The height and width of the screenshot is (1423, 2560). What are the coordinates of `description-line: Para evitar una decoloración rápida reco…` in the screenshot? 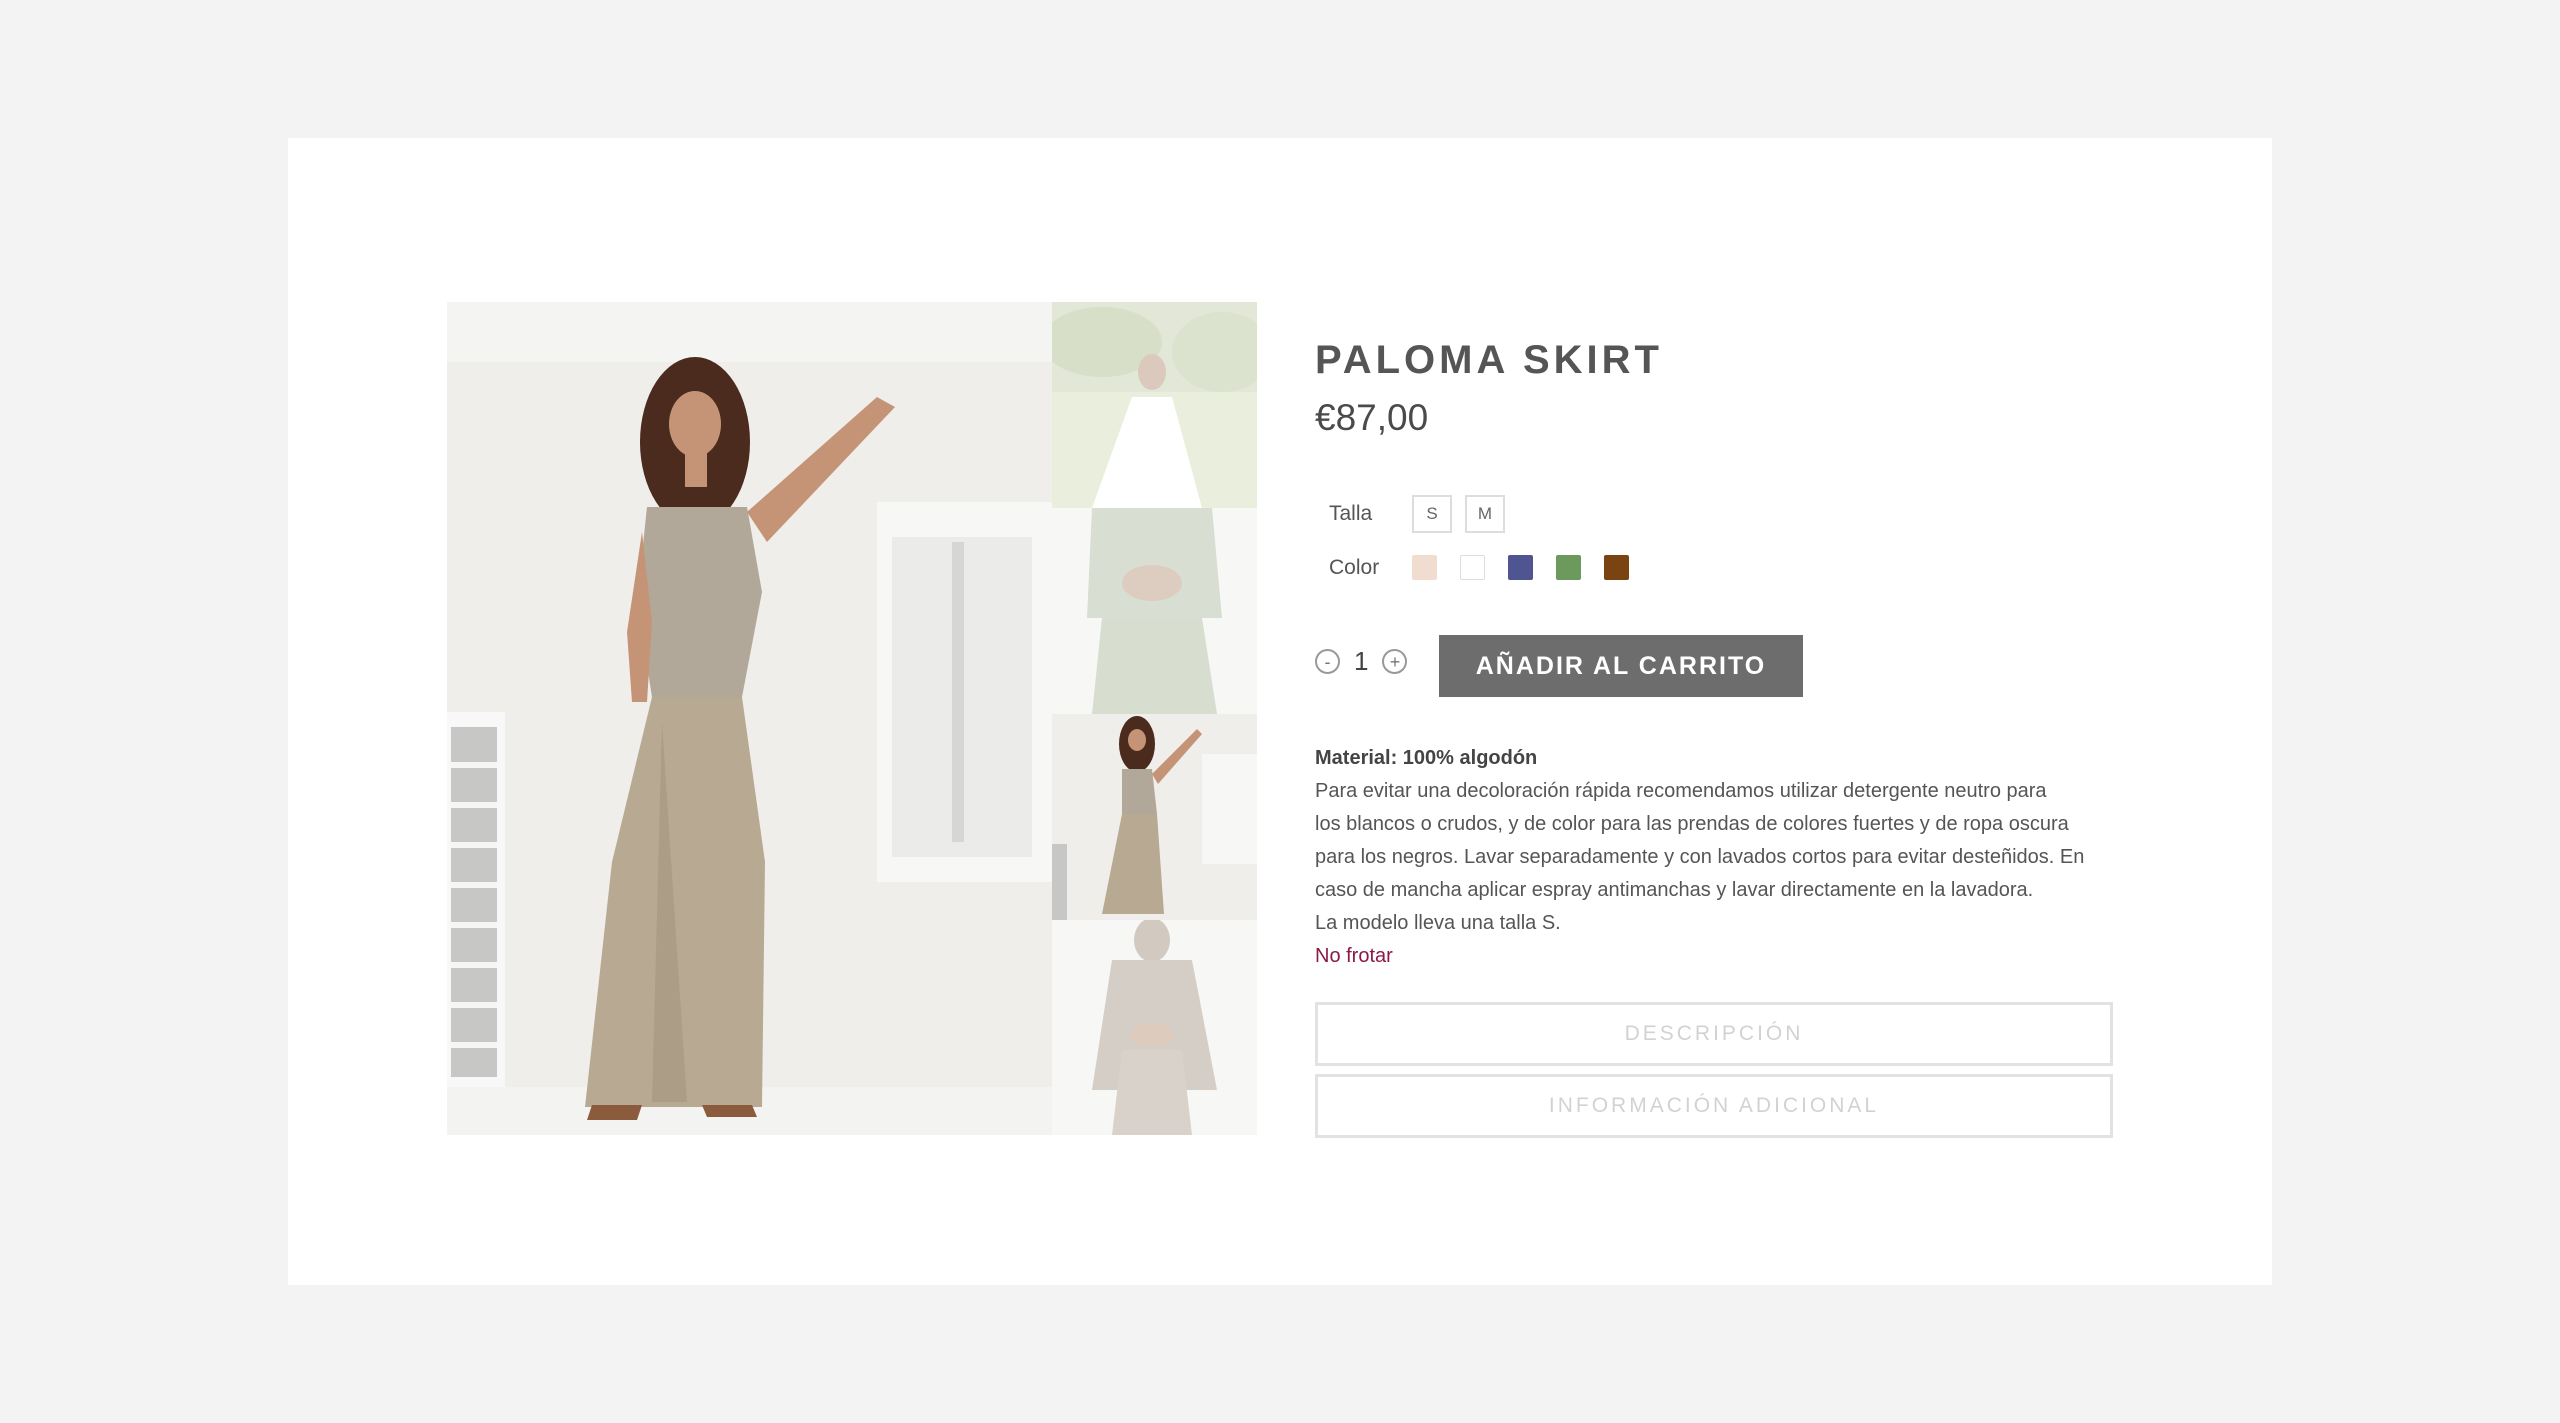 It's located at (1681, 791).